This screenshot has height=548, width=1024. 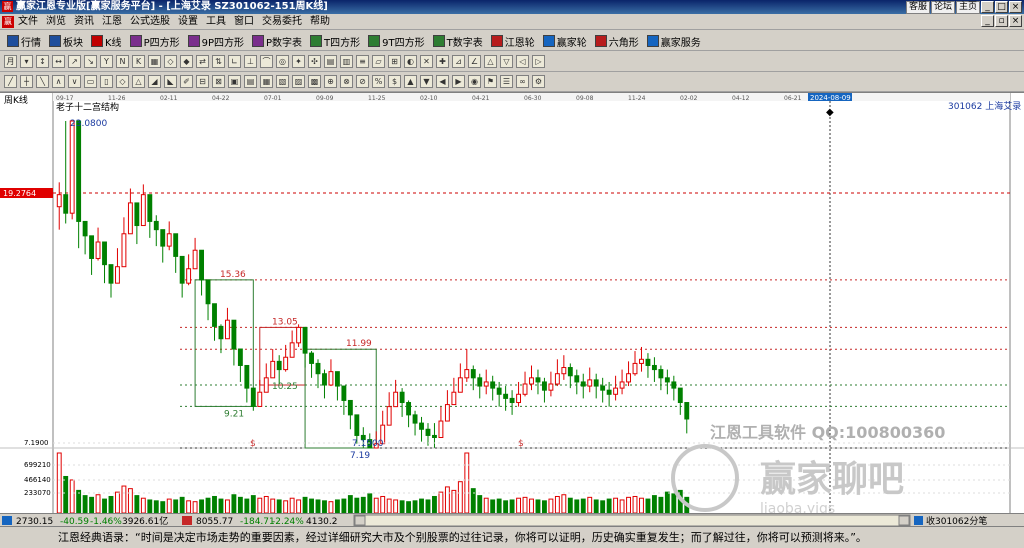 I want to click on drawing-tool-icon: ▱, so click(x=378, y=61).